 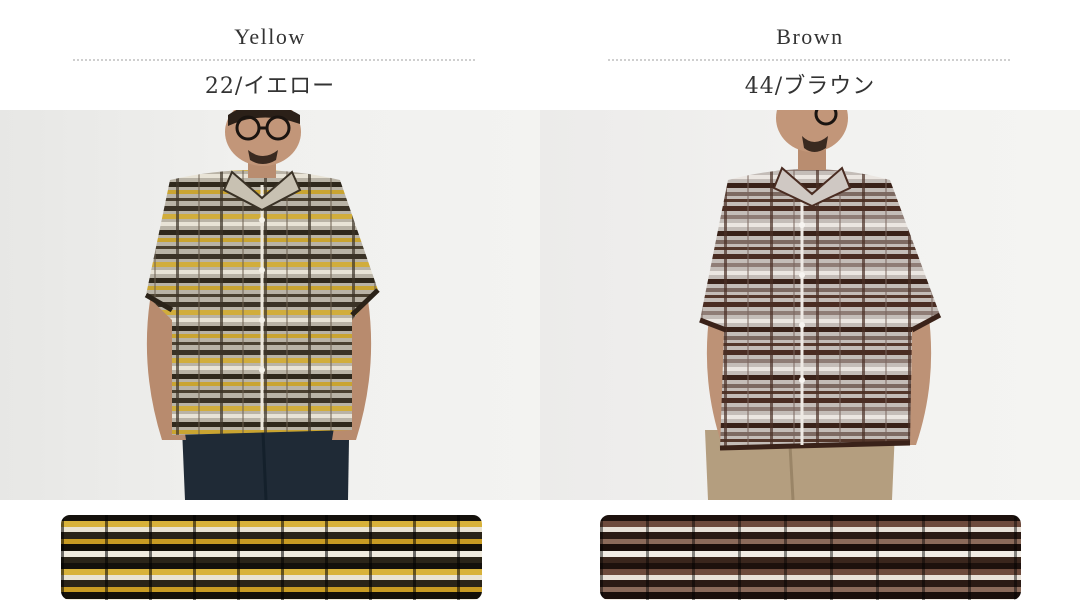 What do you see at coordinates (810, 557) in the screenshot?
I see `brown-swatch` at bounding box center [810, 557].